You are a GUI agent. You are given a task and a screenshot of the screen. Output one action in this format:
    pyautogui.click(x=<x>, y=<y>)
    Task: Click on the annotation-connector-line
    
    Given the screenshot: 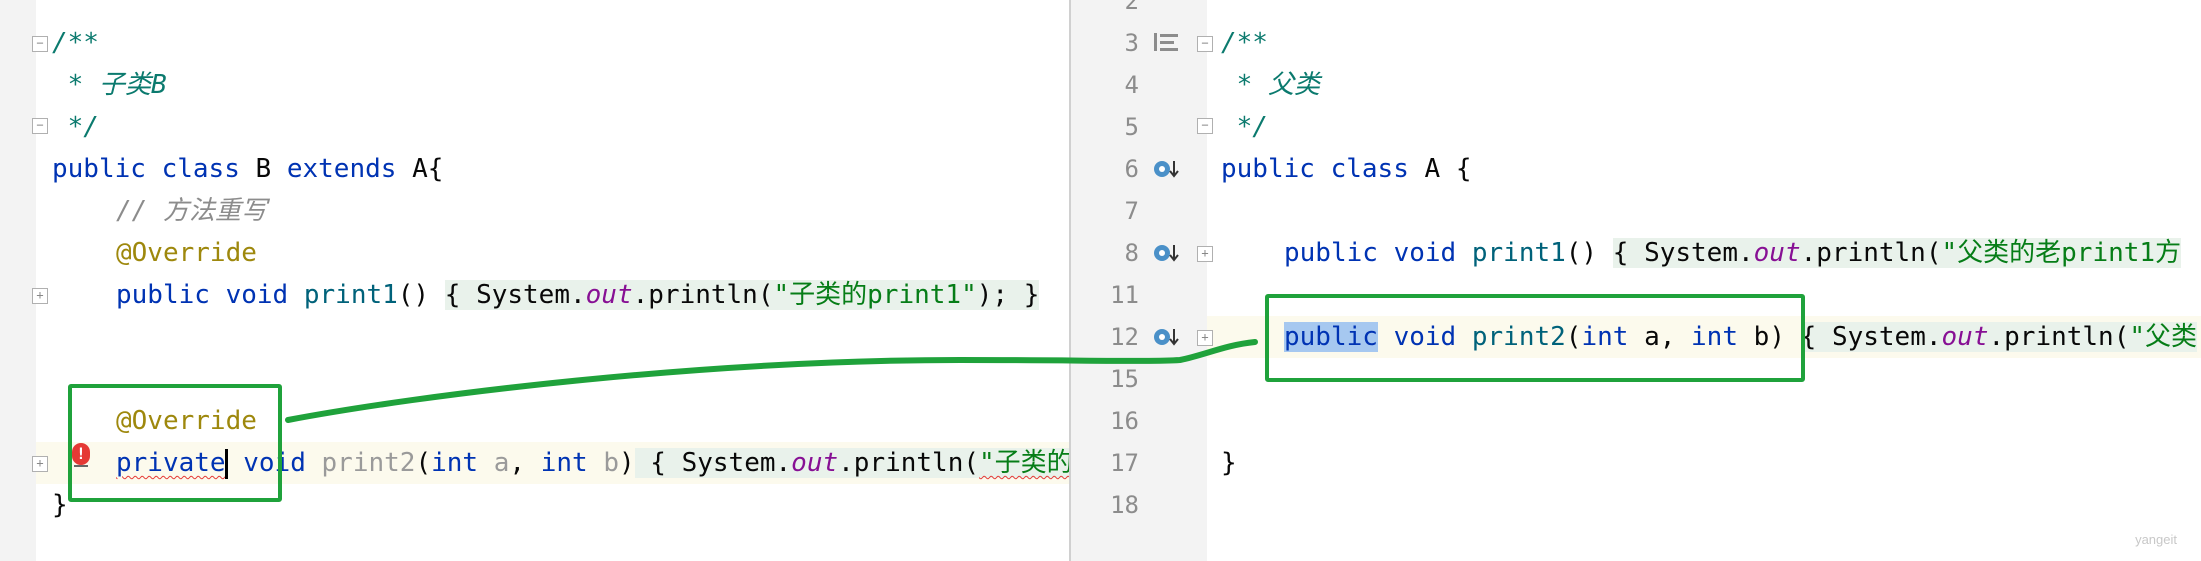 What is the action you would take?
    pyautogui.click(x=771, y=381)
    